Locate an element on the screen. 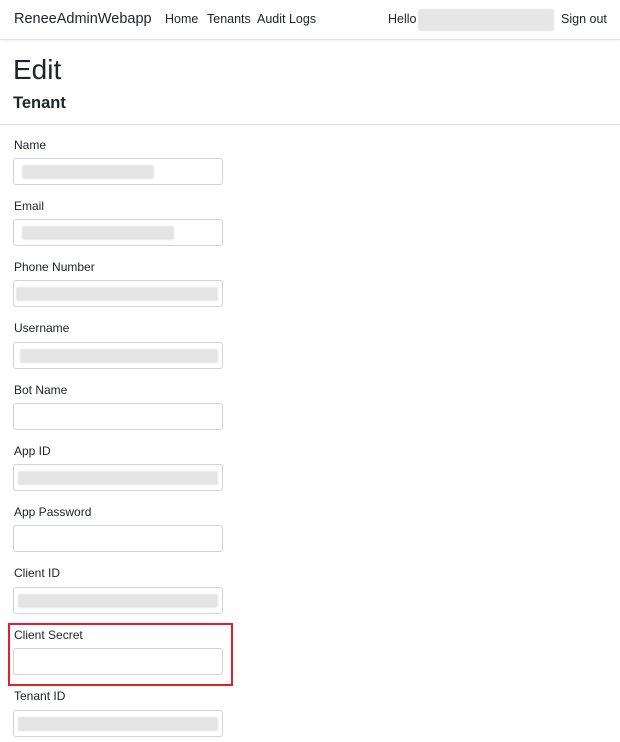  nav-link-home: Home is located at coordinates (181, 19).